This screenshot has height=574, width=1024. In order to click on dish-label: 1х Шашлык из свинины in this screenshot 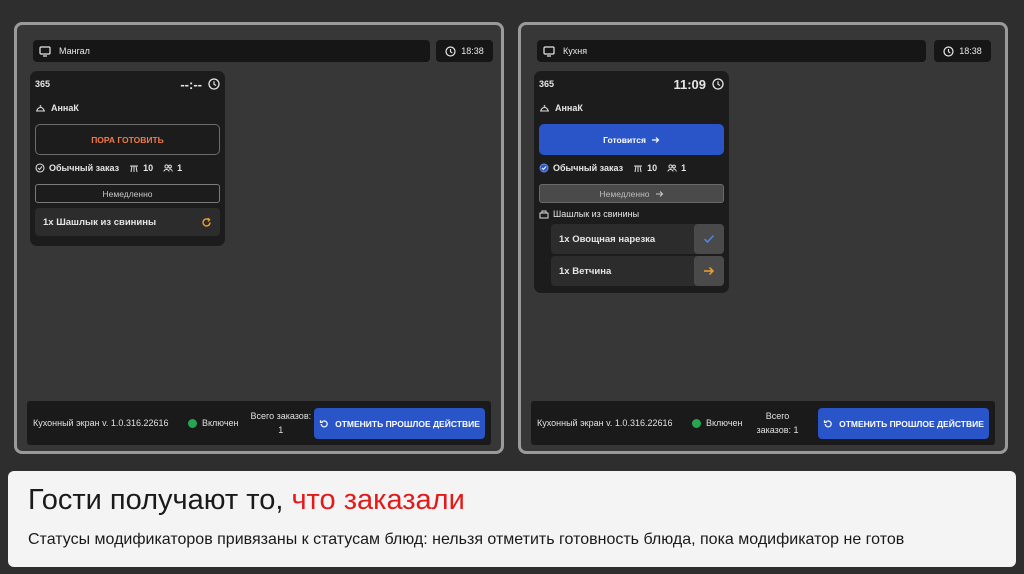, I will do `click(100, 222)`.